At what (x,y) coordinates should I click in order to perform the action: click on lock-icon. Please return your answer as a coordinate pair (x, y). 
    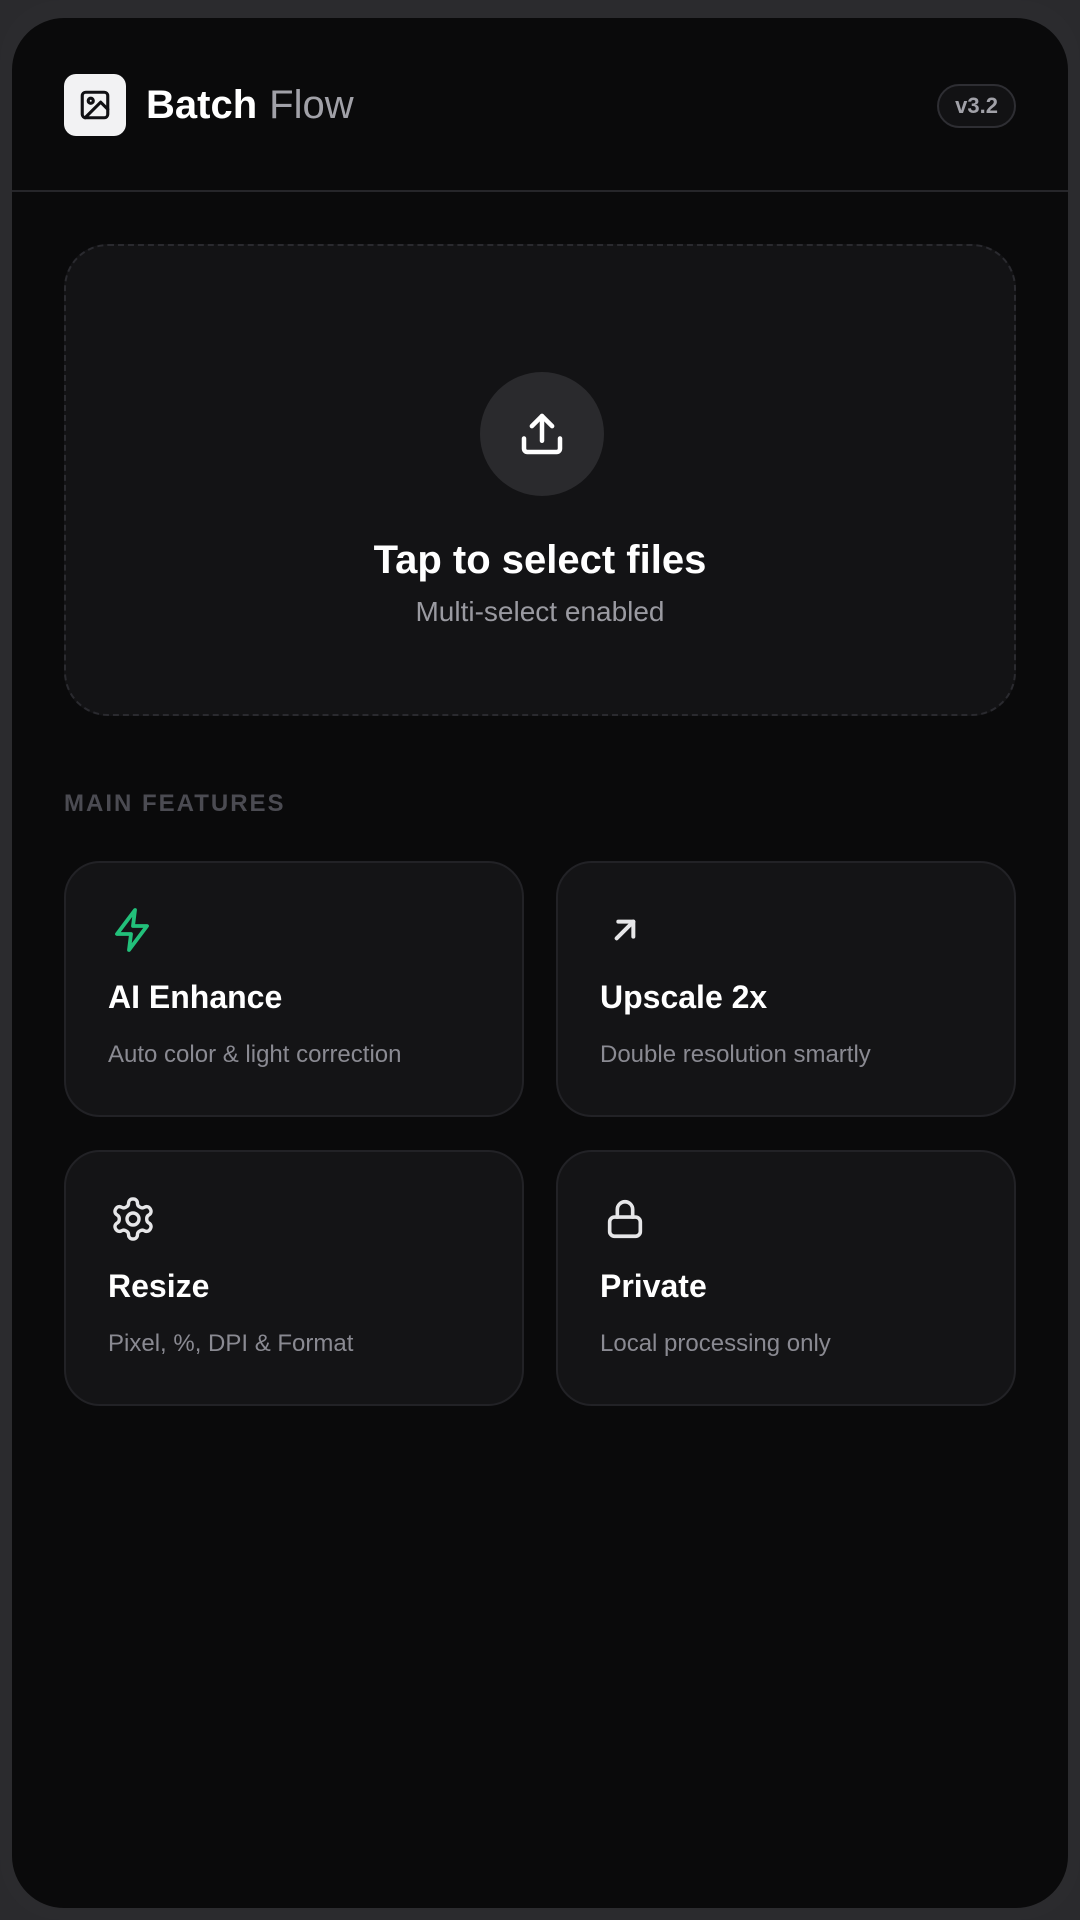
    Looking at the image, I should click on (625, 1219).